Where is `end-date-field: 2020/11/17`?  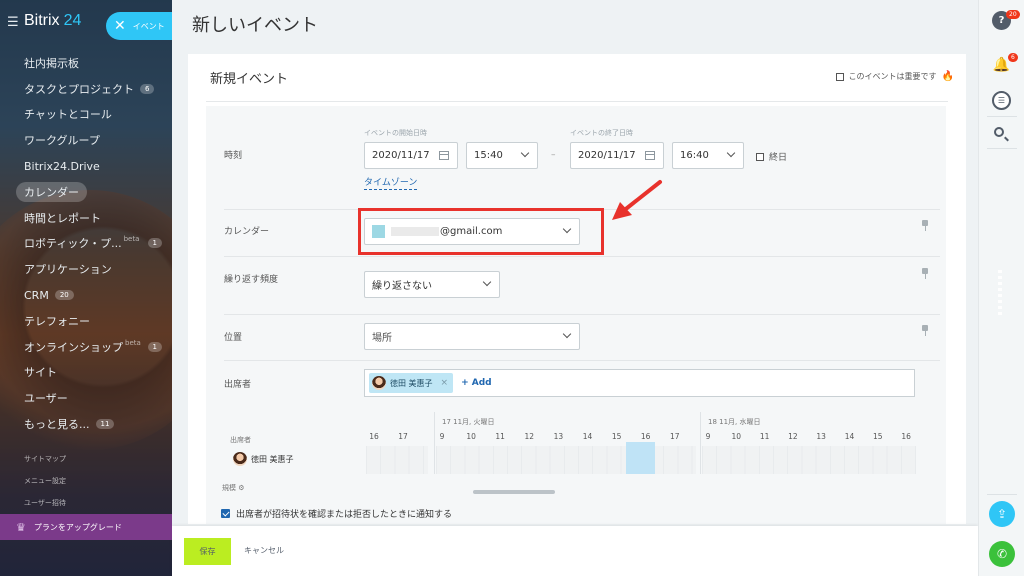
end-date-field: 2020/11/17 is located at coordinates (617, 155).